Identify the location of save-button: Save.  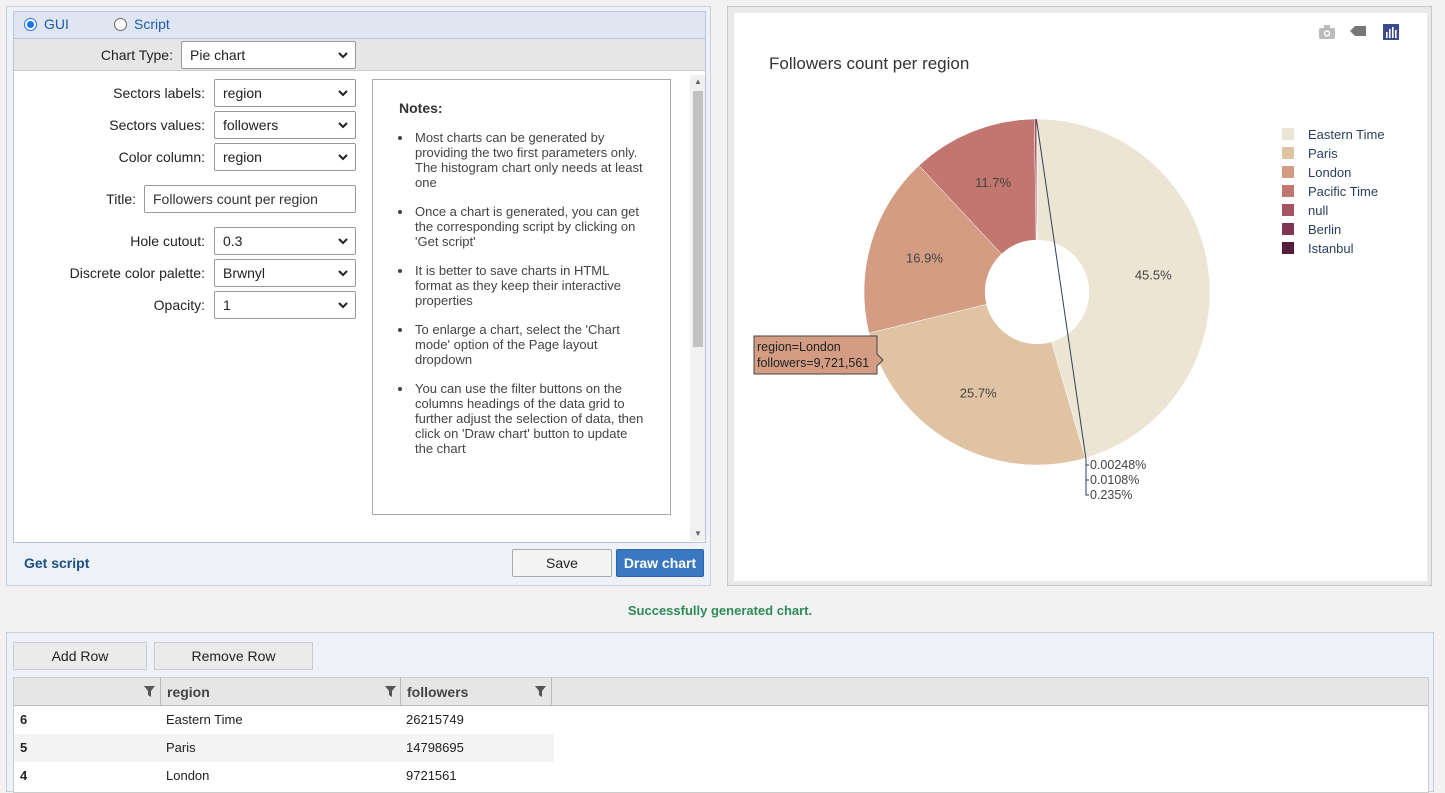
(562, 563).